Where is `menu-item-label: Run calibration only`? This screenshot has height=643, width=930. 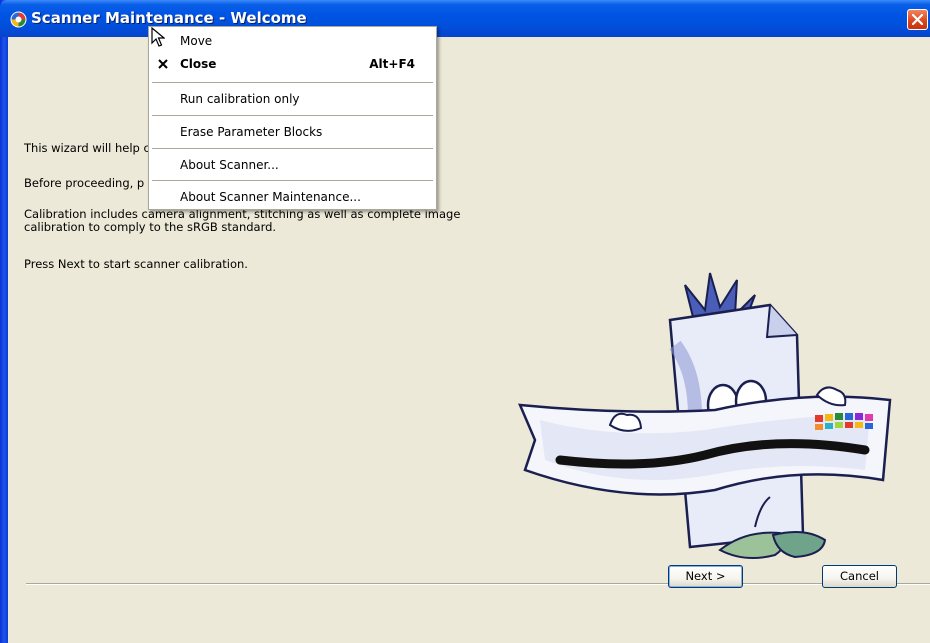
menu-item-label: Run calibration only is located at coordinates (240, 99).